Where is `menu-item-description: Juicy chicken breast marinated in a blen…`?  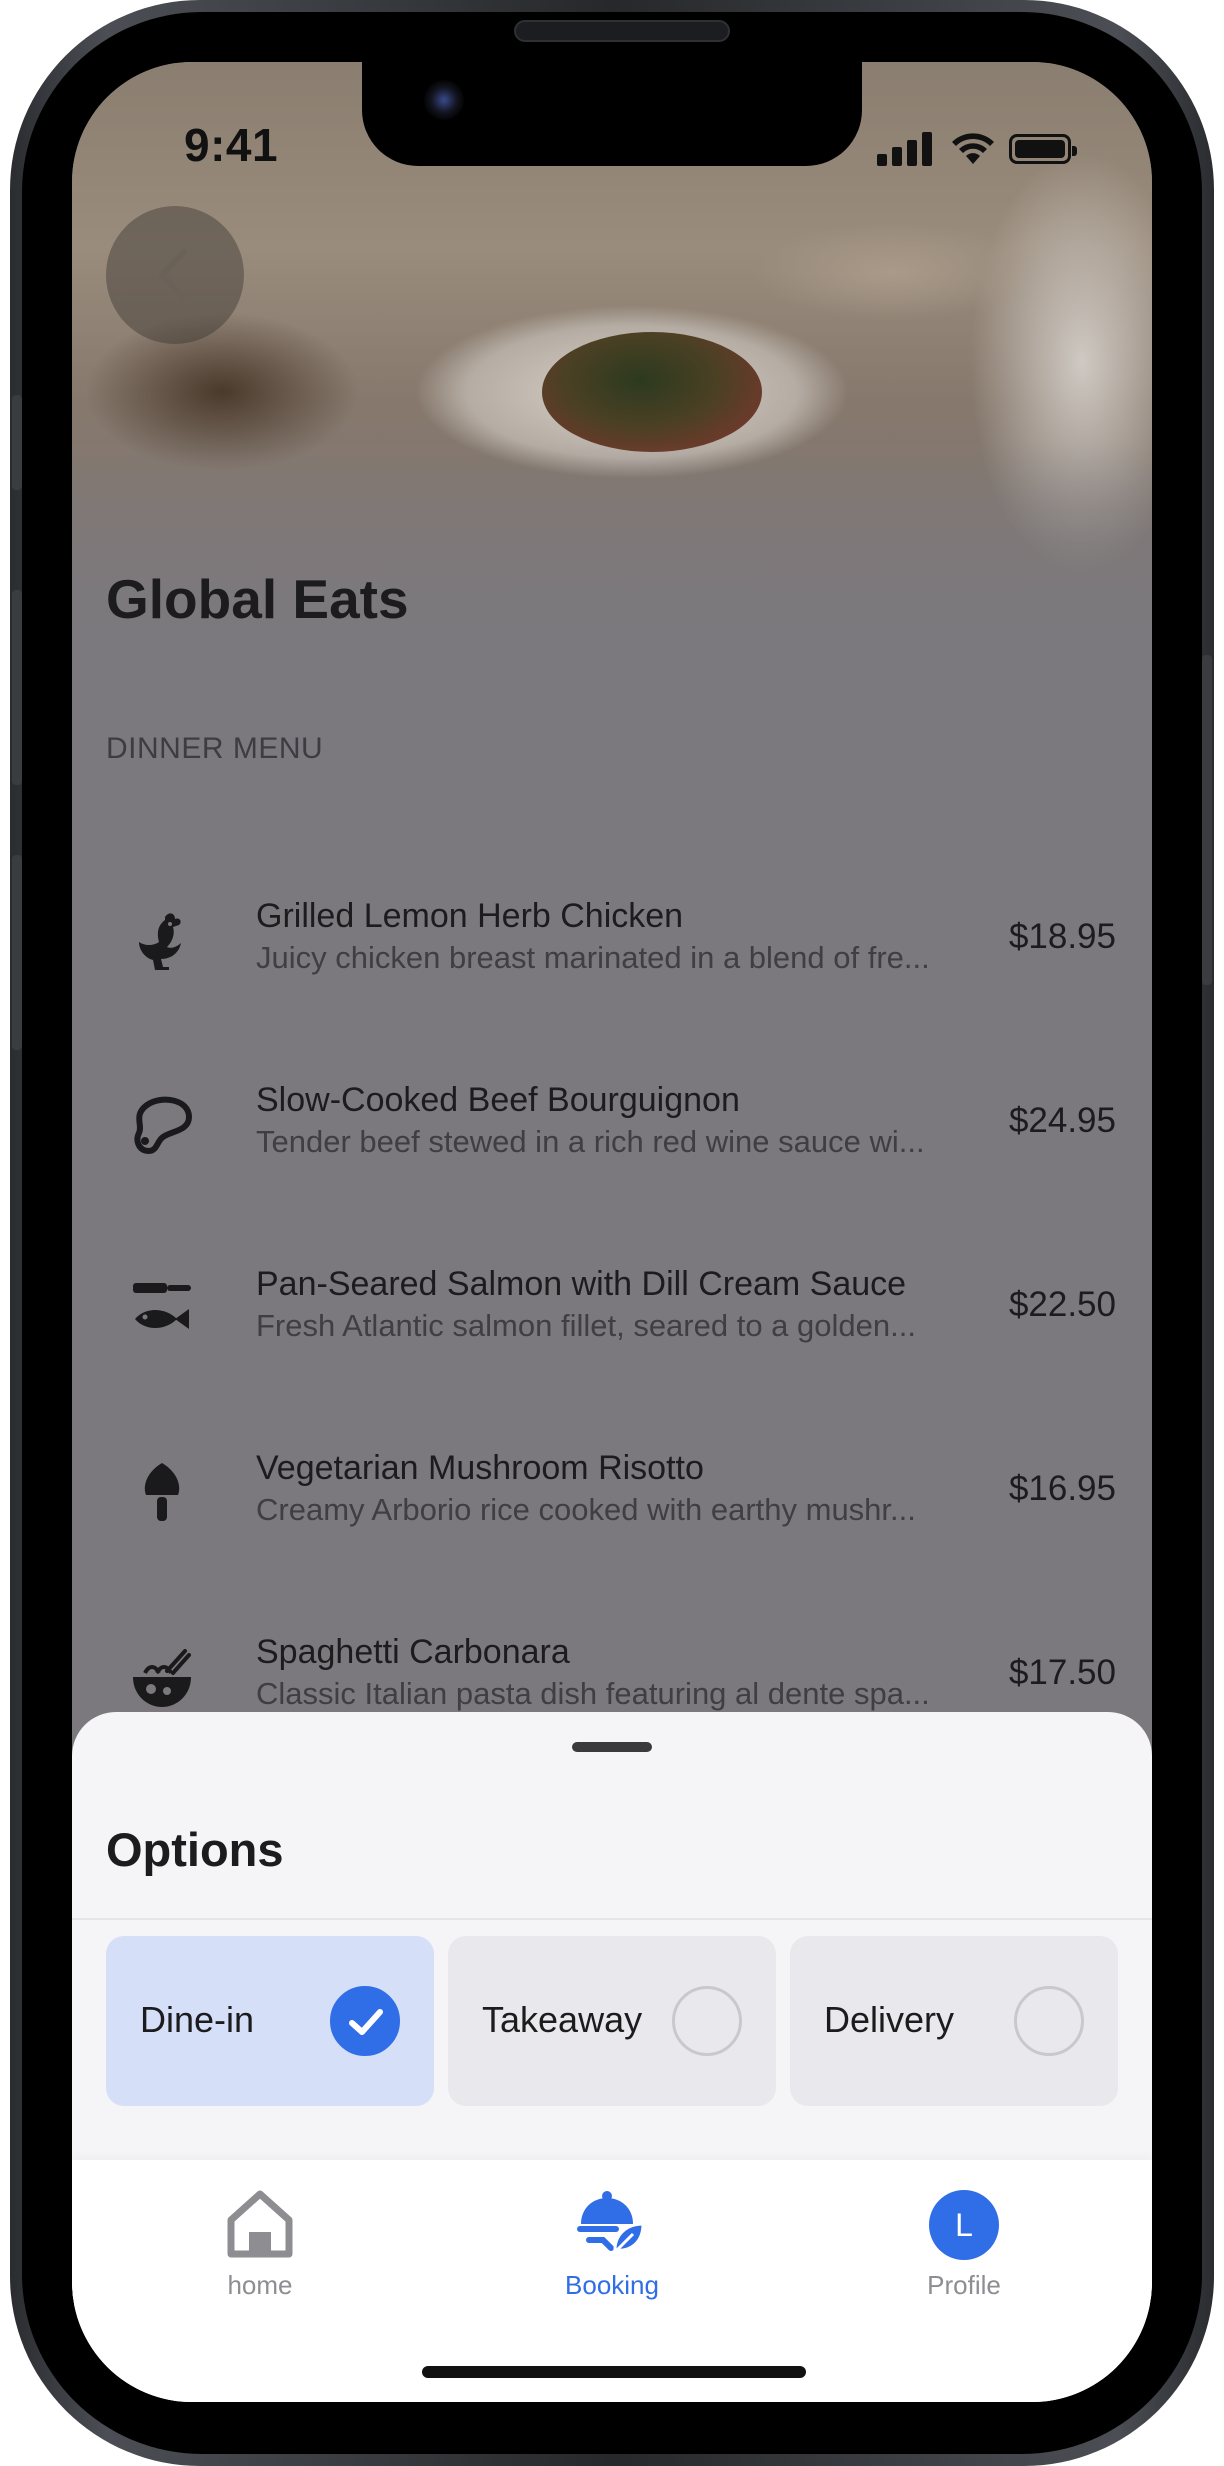 menu-item-description: Juicy chicken breast marinated in a blen… is located at coordinates (593, 957).